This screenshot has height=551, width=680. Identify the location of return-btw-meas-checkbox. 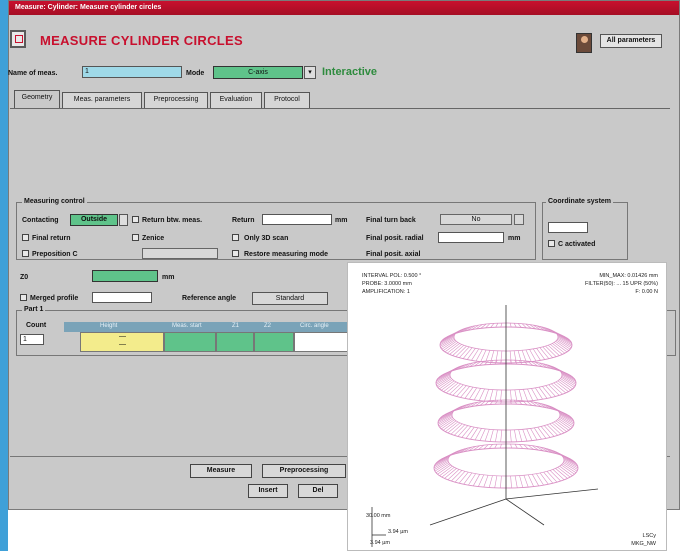
(135, 219).